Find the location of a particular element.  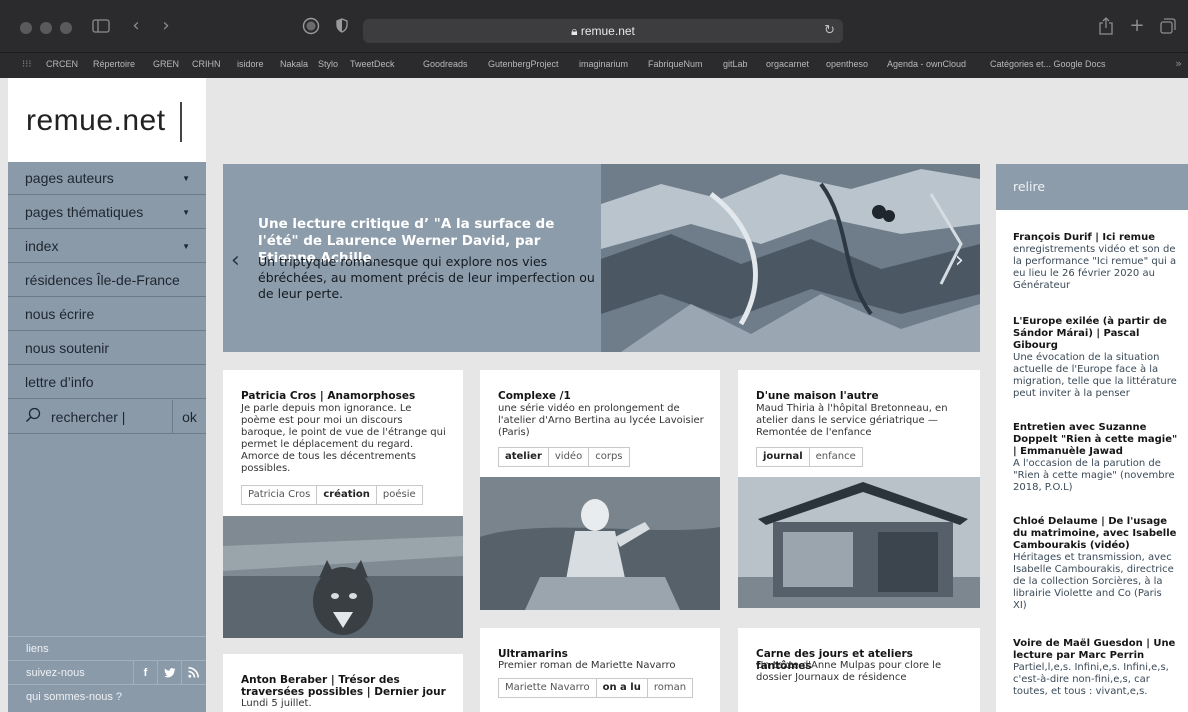

reload-icon: ↻ is located at coordinates (829, 31).